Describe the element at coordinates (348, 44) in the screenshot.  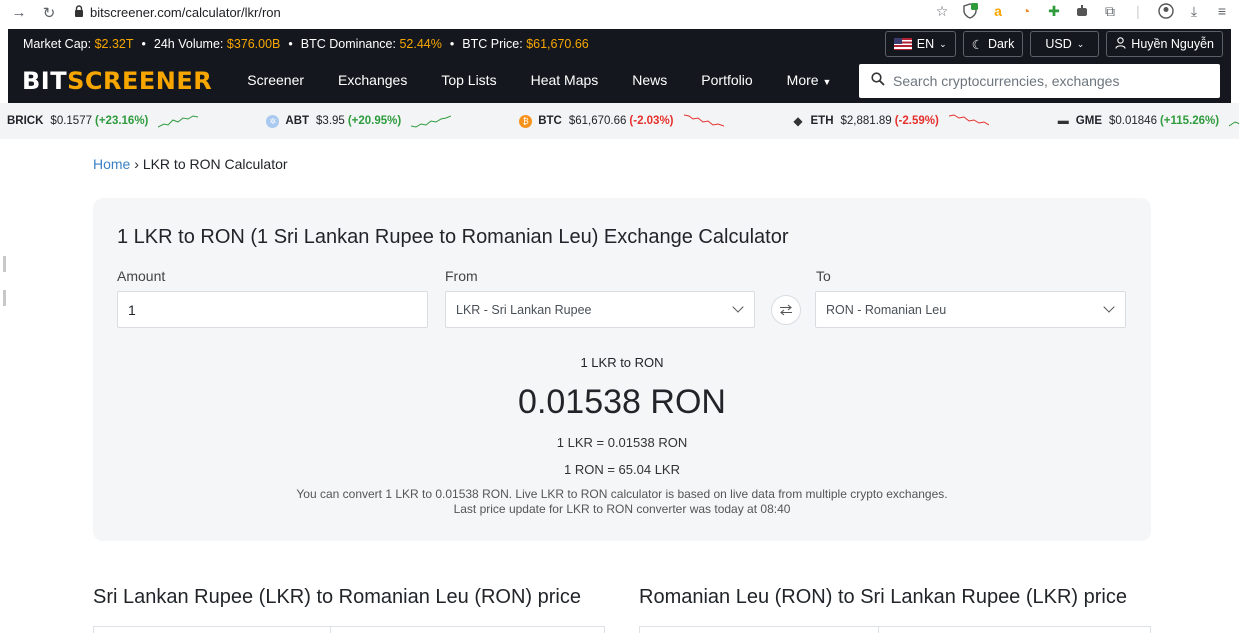
I see `dominance-label: BTC Dominance:` at that location.